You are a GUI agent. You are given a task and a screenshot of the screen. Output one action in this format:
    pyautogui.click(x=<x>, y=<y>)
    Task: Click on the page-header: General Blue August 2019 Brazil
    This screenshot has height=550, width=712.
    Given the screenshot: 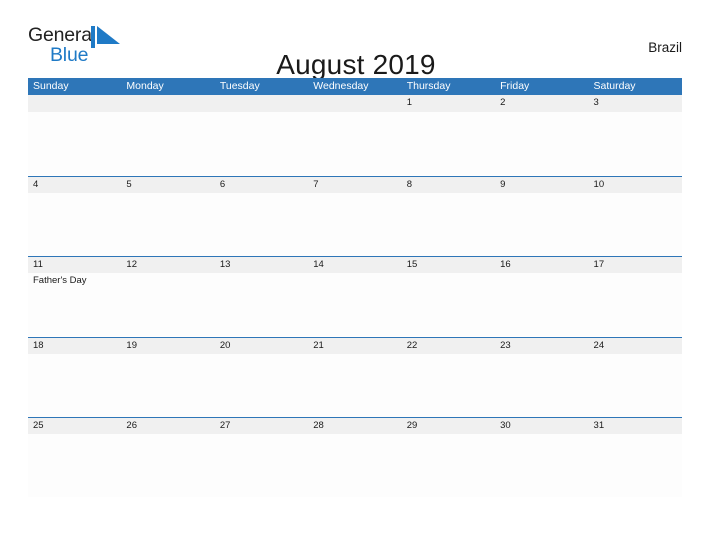 What is the action you would take?
    pyautogui.click(x=356, y=50)
    